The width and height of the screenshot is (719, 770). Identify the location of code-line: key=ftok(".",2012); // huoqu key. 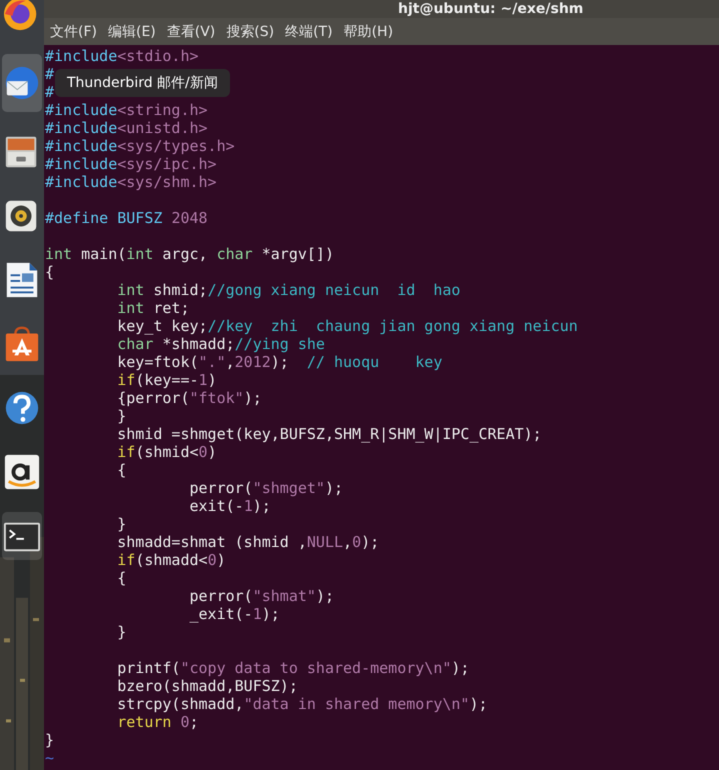
(279, 362).